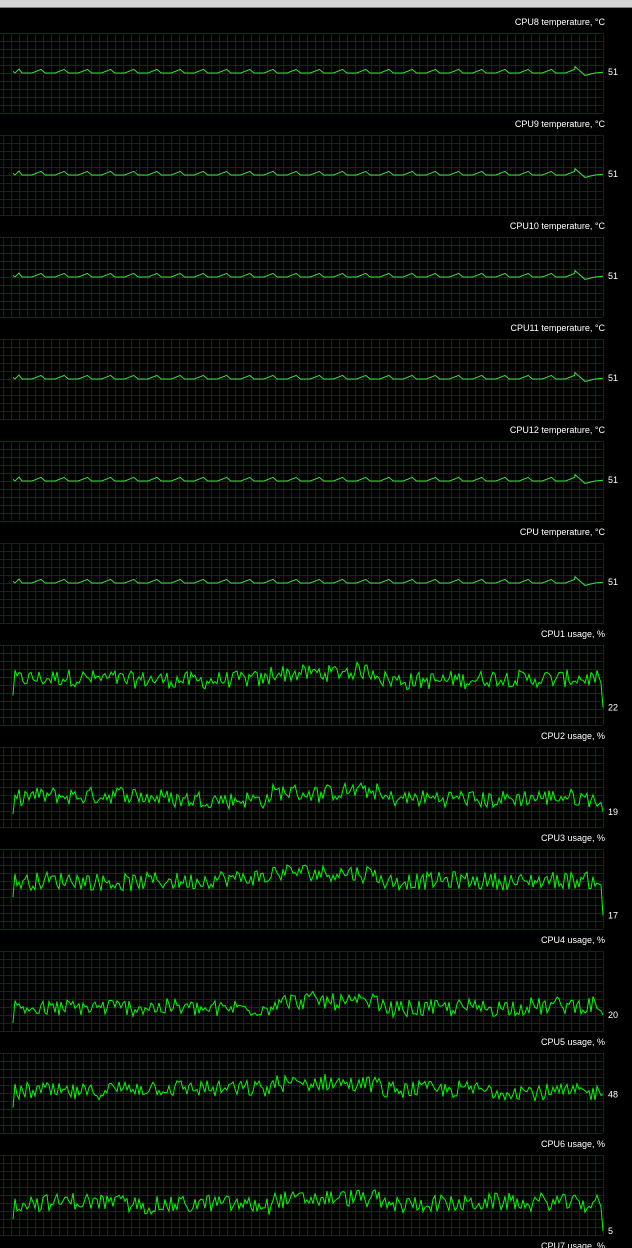 The image size is (632, 1248). What do you see at coordinates (560, 124) in the screenshot?
I see `graph-title: CPU9 temperature, °C` at bounding box center [560, 124].